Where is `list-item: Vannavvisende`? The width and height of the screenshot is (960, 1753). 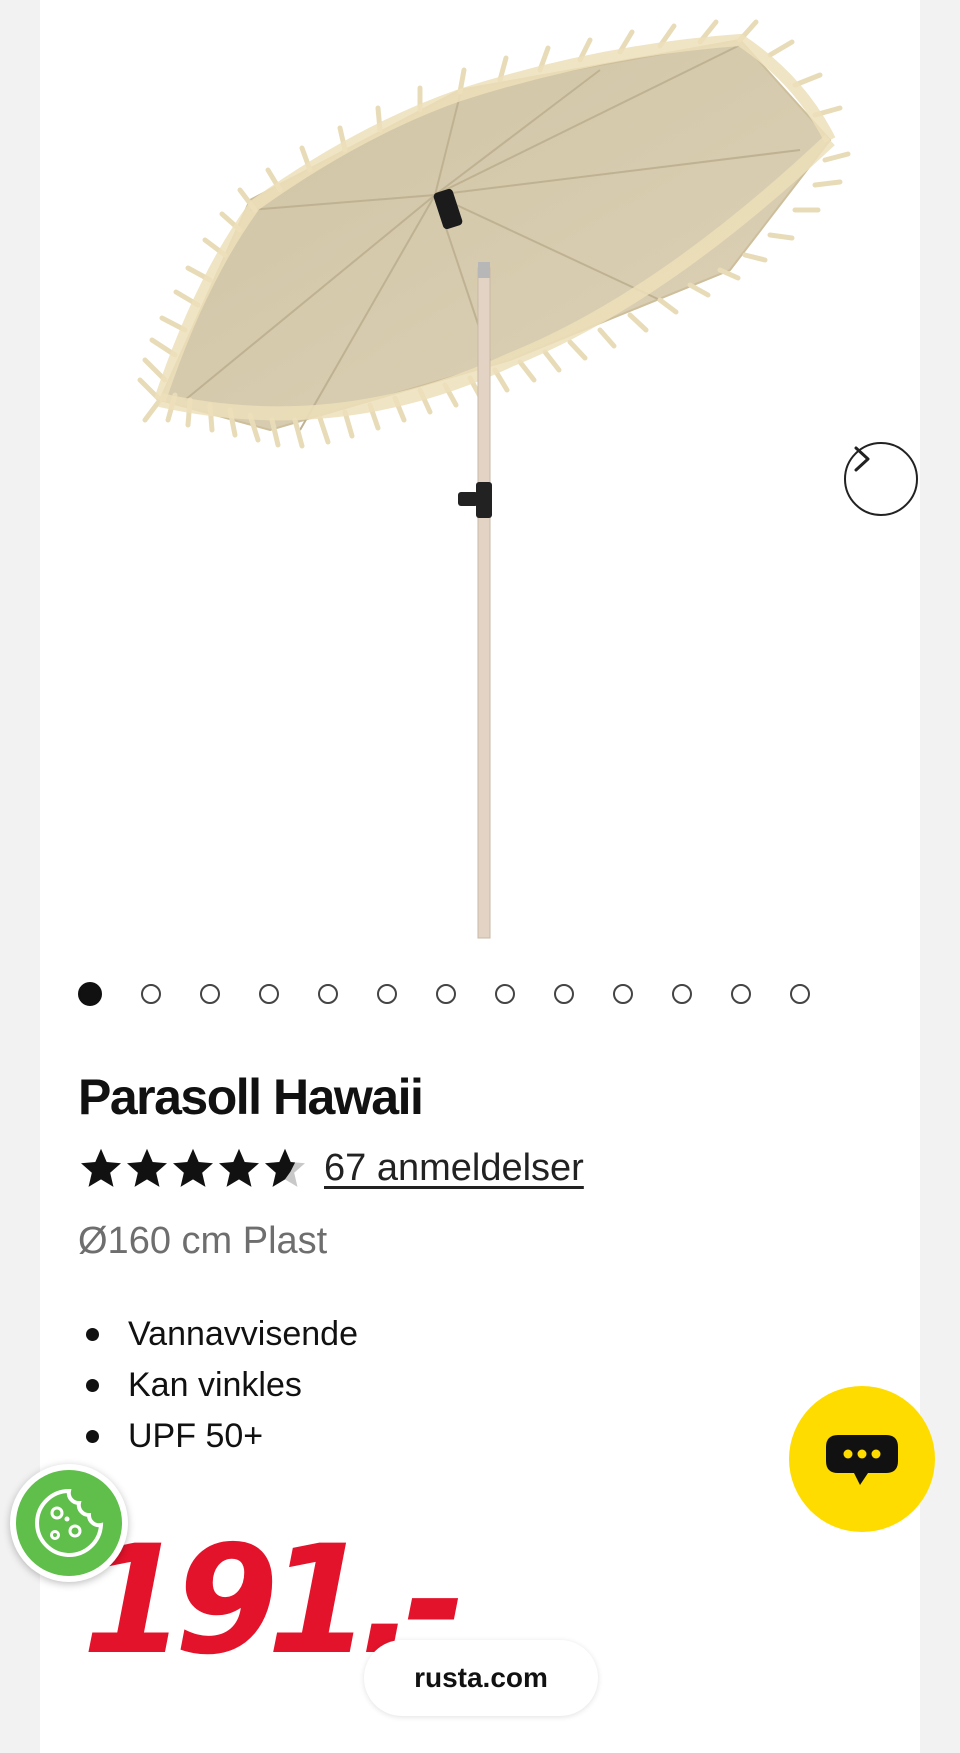 list-item: Vannavvisende is located at coordinates (222, 1337).